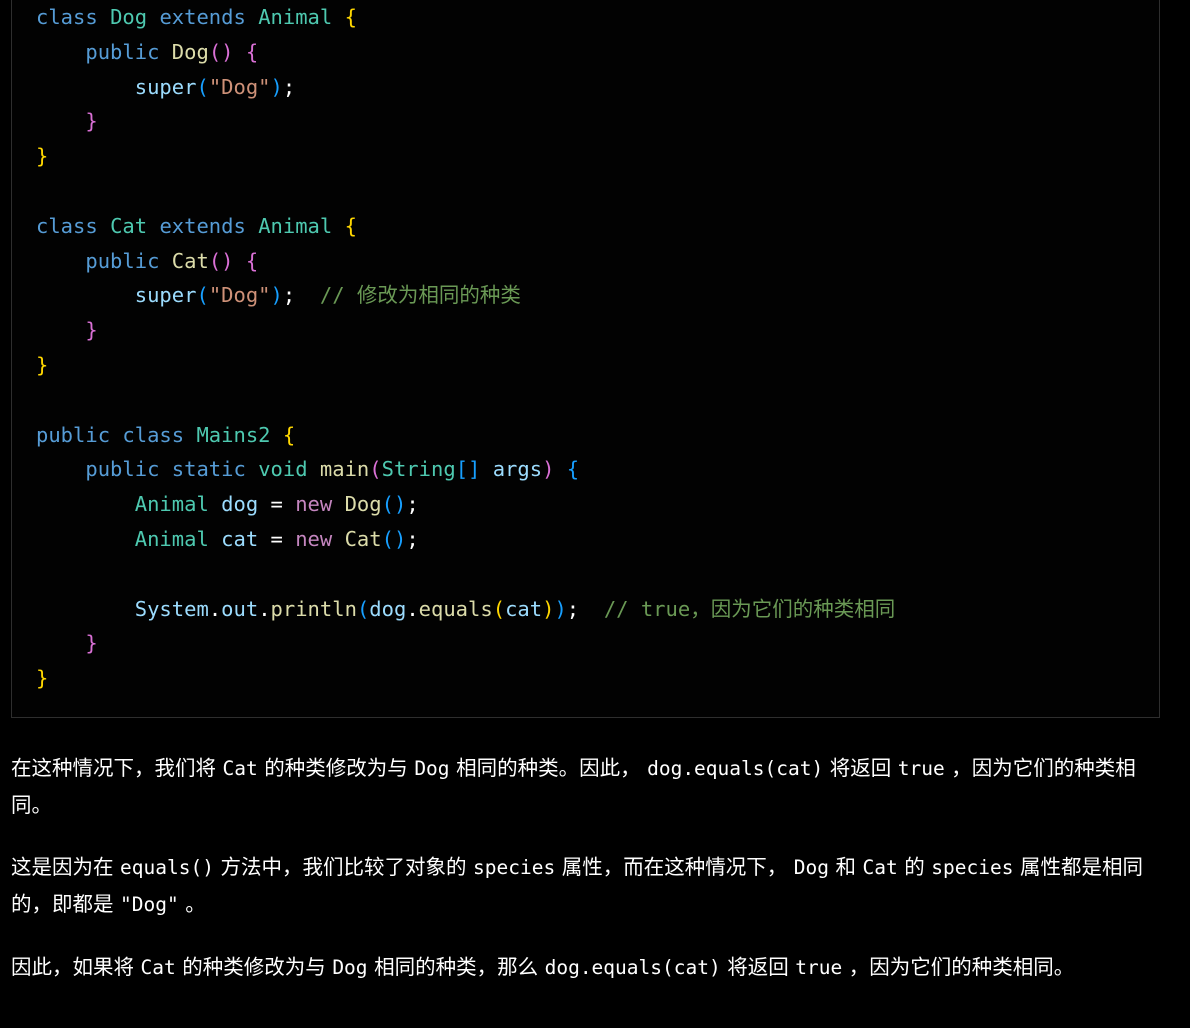 This screenshot has width=1190, height=1028. What do you see at coordinates (190, 260) in the screenshot?
I see `token-function: Cat` at bounding box center [190, 260].